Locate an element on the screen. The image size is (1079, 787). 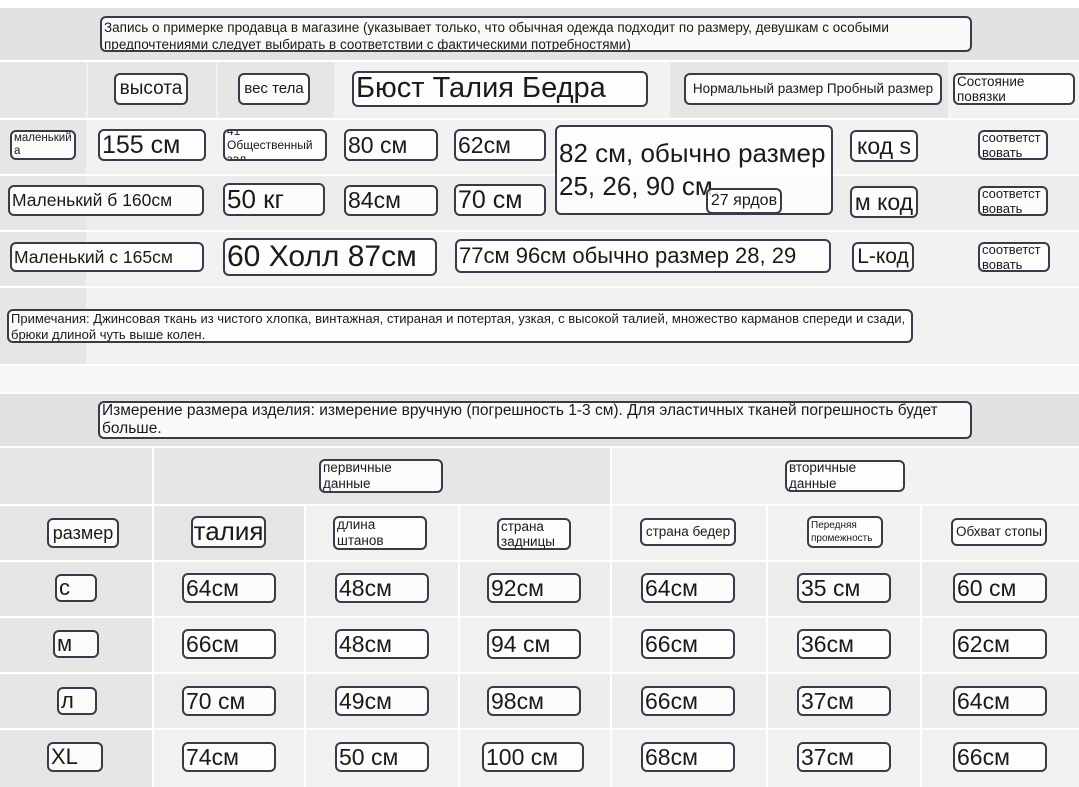
group-cell-empty is located at coordinates (76, 476).